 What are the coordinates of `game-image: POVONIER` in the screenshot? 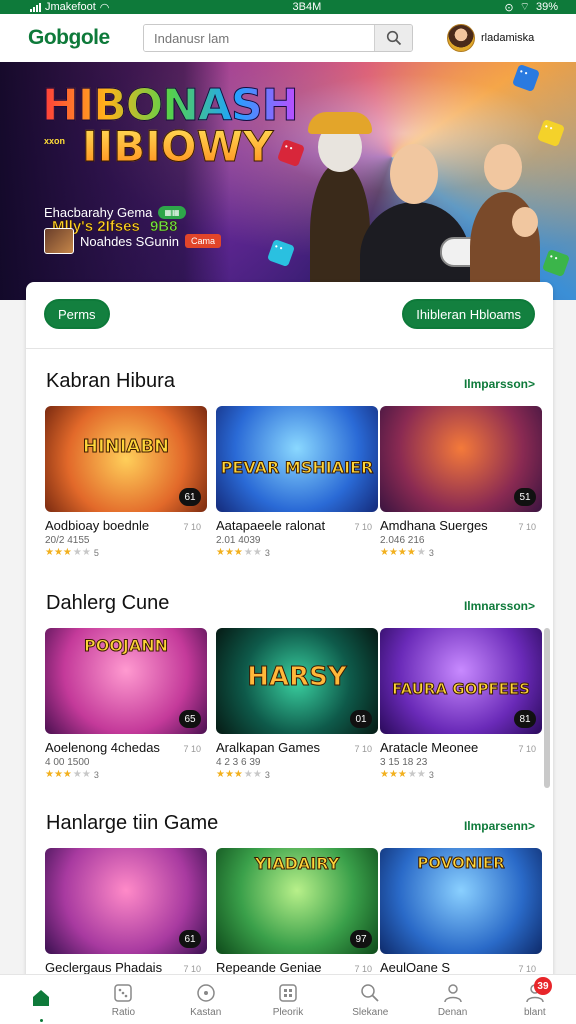 It's located at (461, 901).